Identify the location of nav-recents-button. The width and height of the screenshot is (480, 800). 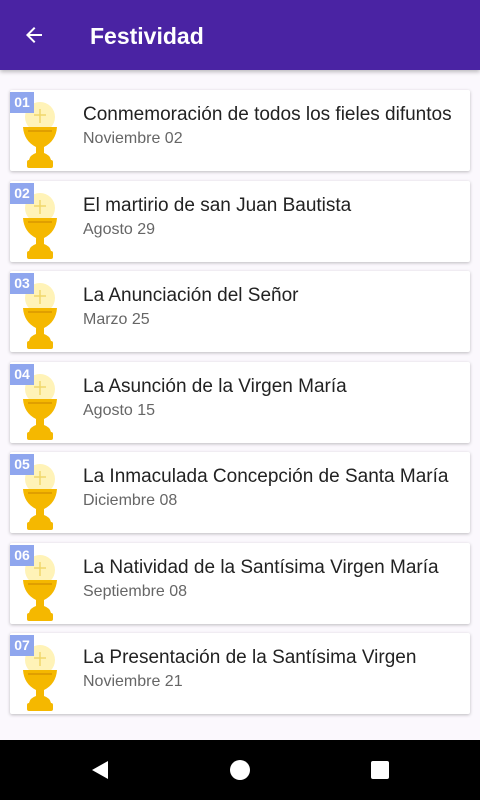
(380, 770).